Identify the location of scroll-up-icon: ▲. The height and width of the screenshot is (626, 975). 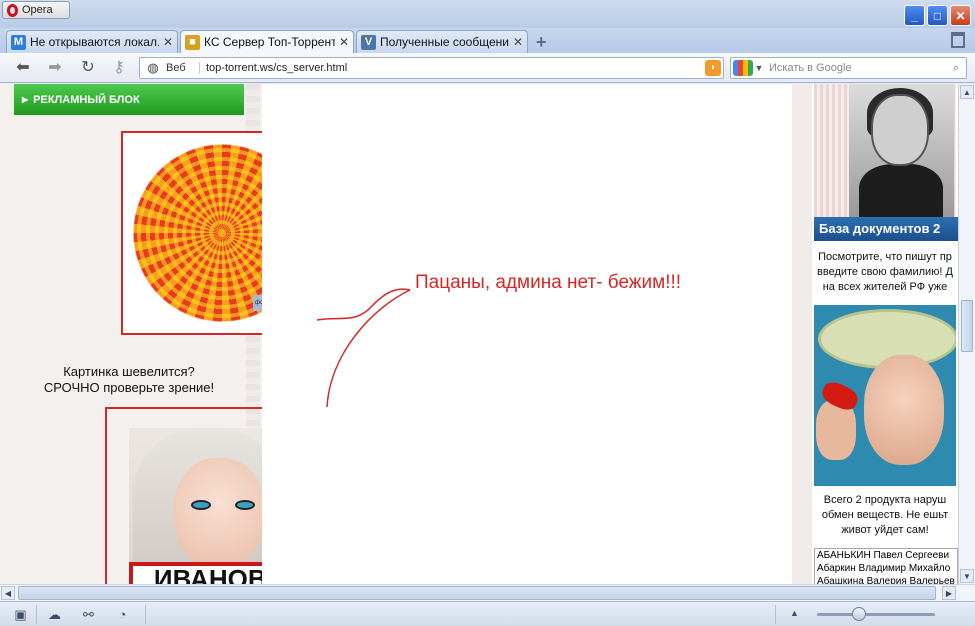
(967, 92).